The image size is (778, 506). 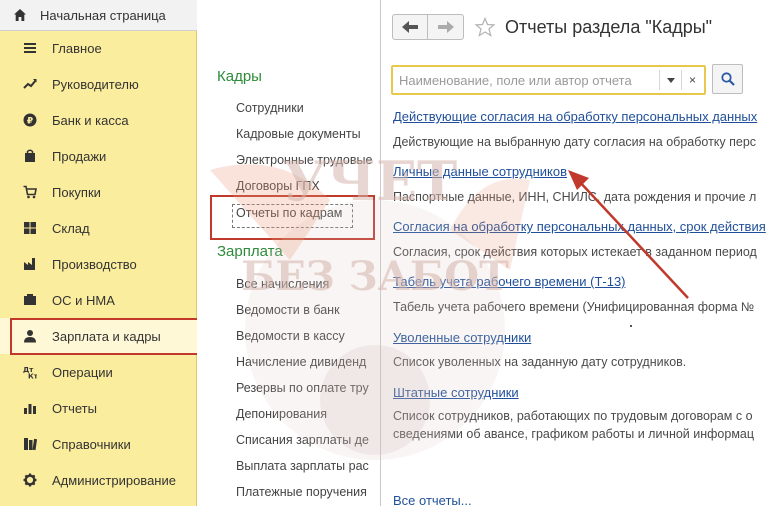 I want to click on report-bars-icon, so click(x=30, y=409).